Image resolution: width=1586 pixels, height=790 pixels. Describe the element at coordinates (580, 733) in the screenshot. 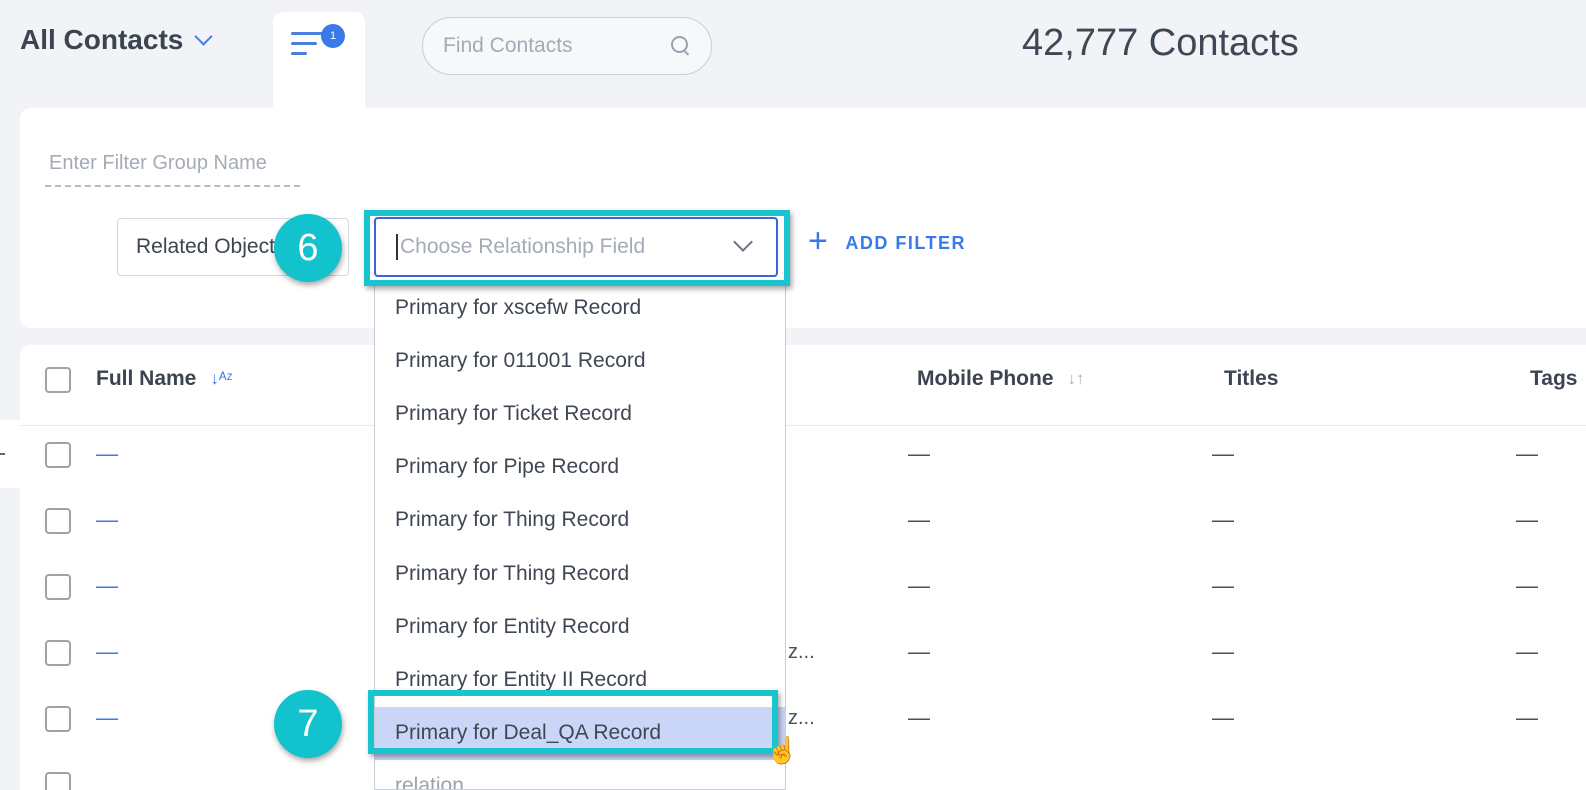

I see `dropdown-option-selected: Primary for Deal_QA Record` at that location.